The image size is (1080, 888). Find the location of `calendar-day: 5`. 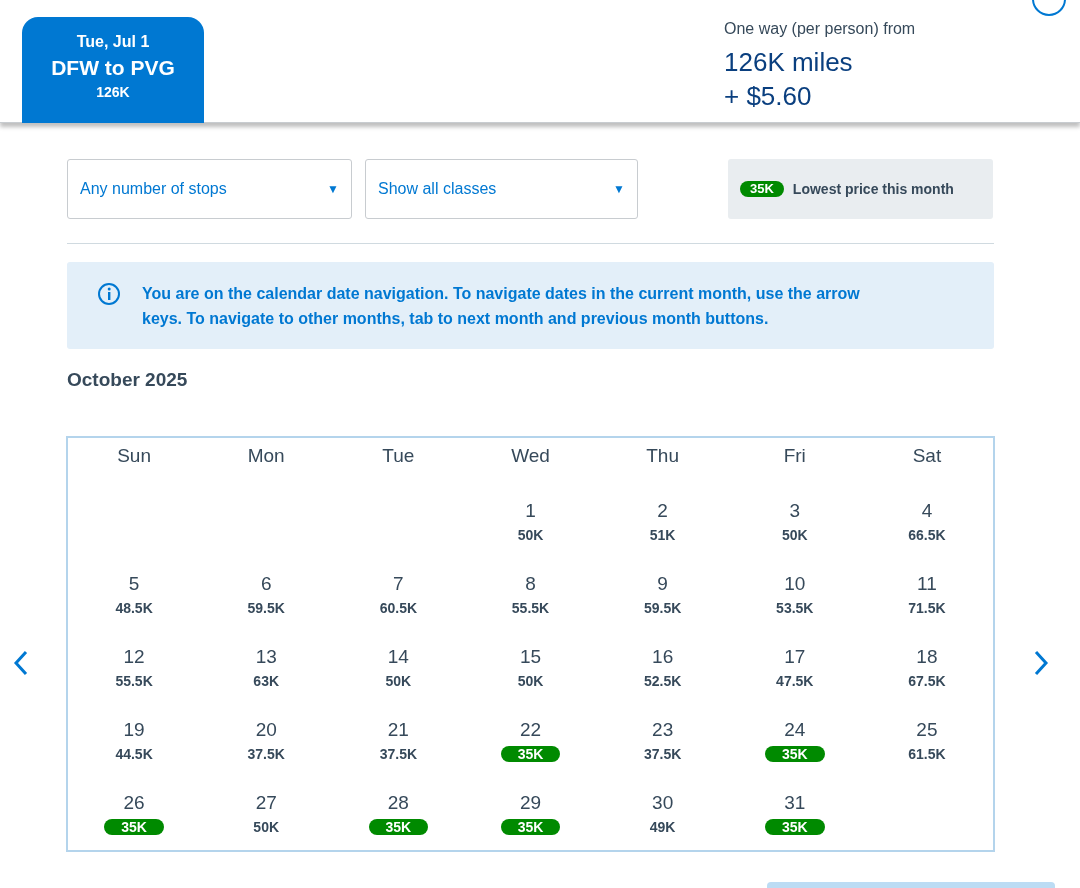

calendar-day: 5 is located at coordinates (134, 584).